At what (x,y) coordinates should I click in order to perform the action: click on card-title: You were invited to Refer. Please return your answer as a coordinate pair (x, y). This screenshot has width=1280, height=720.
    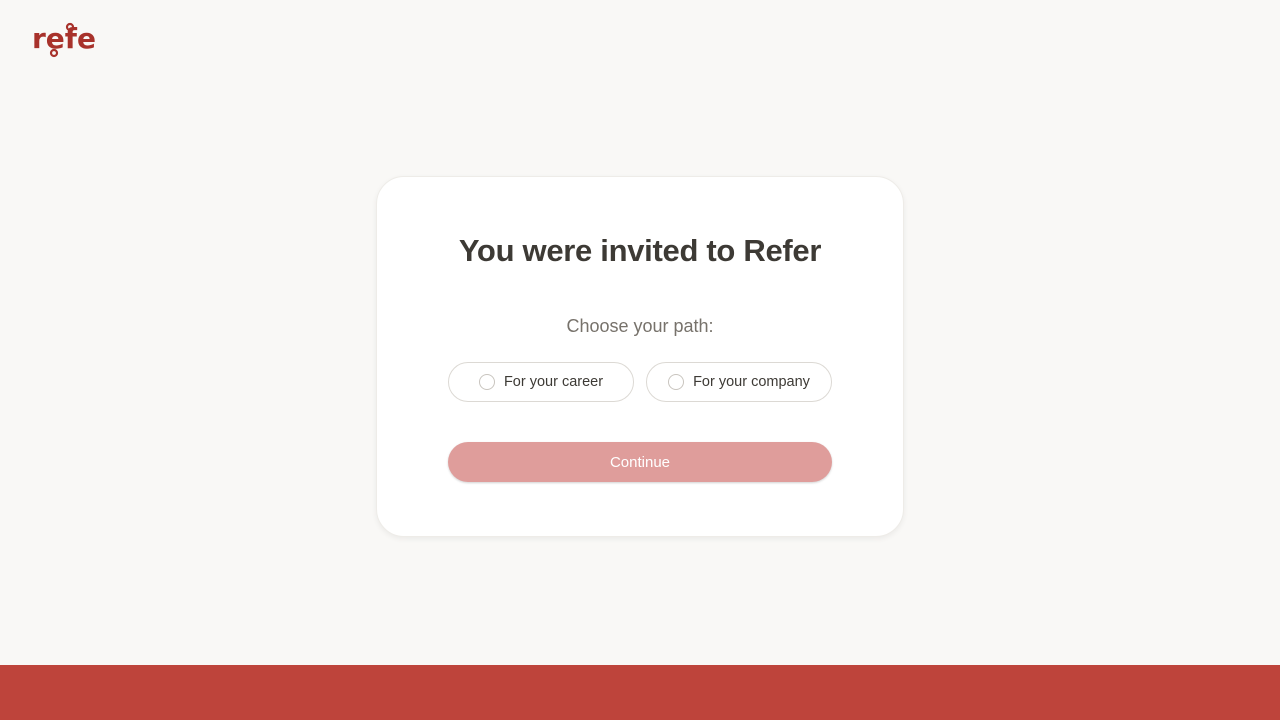
    Looking at the image, I should click on (640, 250).